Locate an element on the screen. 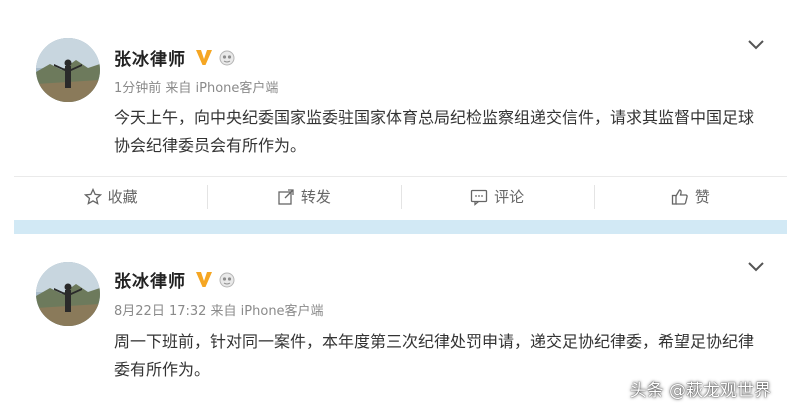 This screenshot has width=787, height=413. like-button: 赞 is located at coordinates (690, 196).